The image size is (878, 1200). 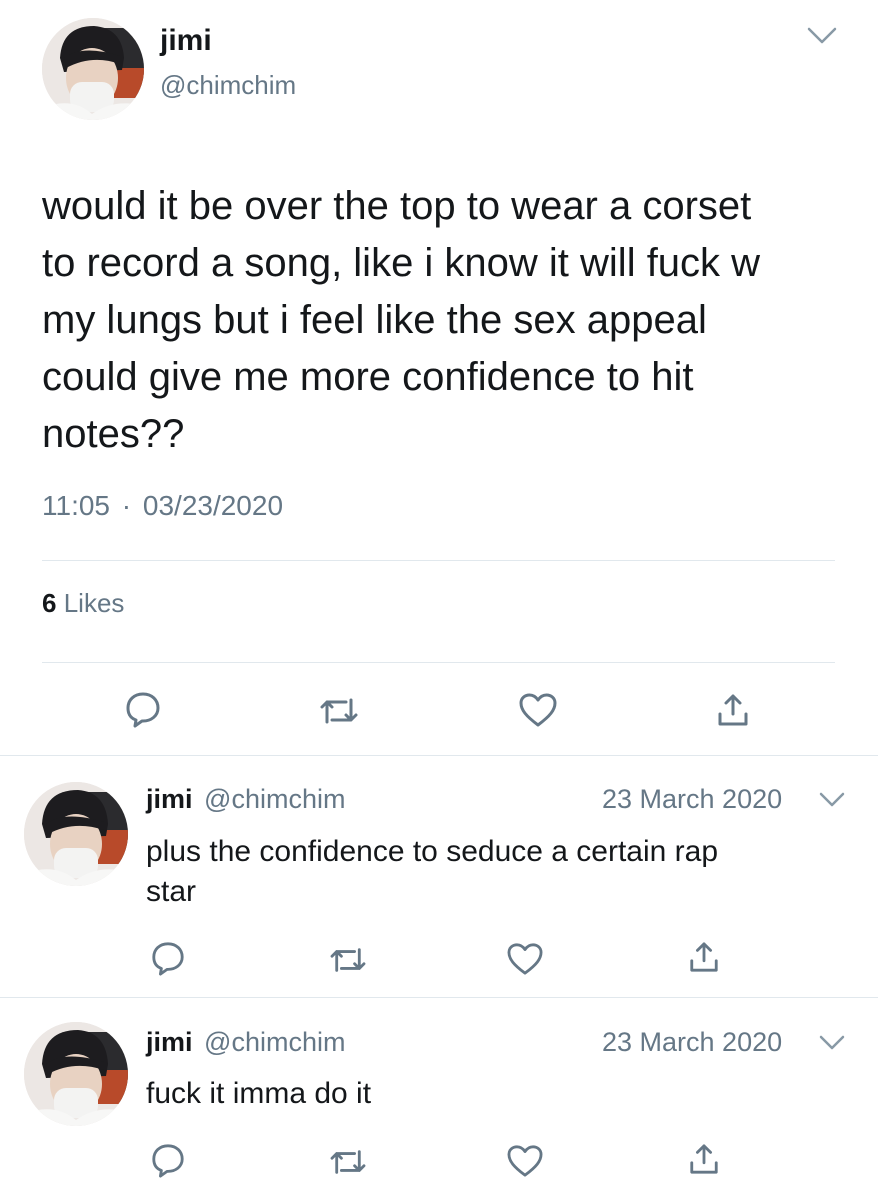 What do you see at coordinates (368, 377) in the screenshot?
I see `tweet-text-line: could give me more confidence to hit` at bounding box center [368, 377].